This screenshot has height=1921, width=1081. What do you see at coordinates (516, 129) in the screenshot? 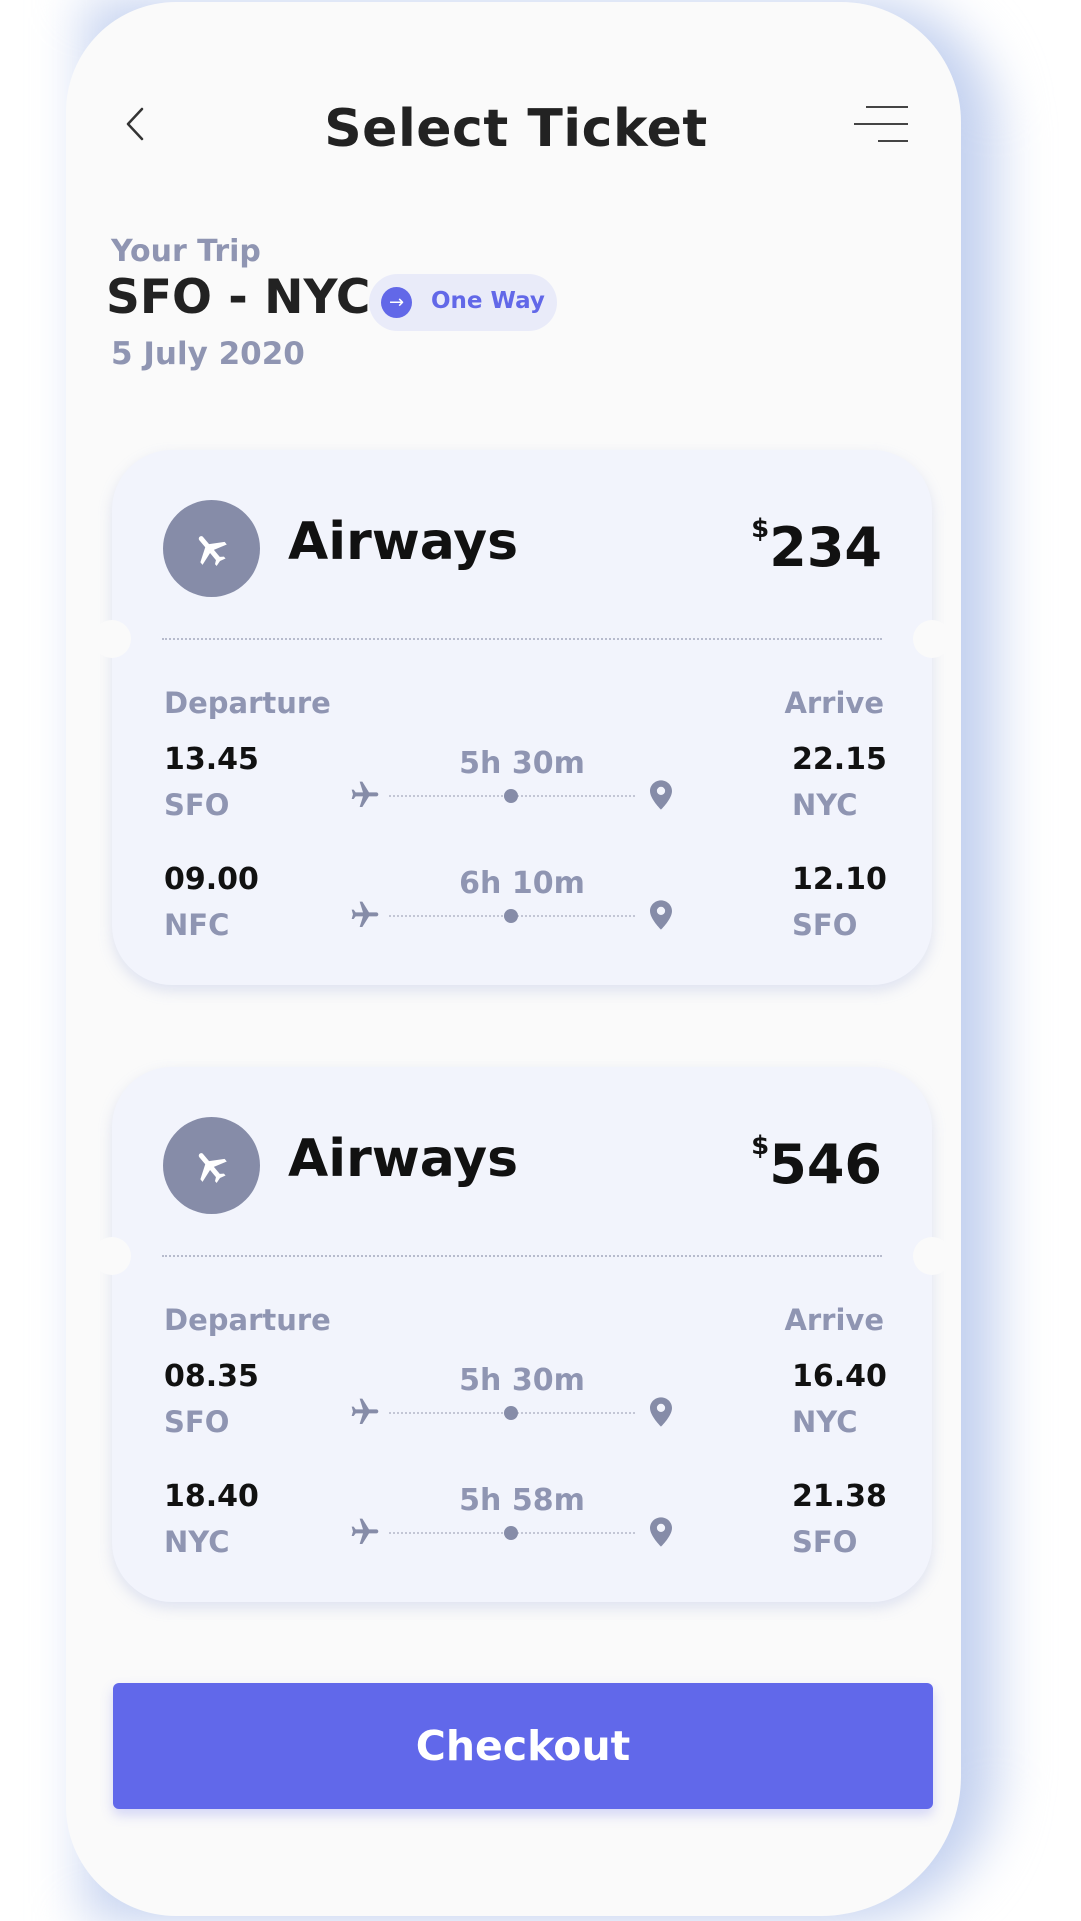
I see `page-title: Select Ticket` at bounding box center [516, 129].